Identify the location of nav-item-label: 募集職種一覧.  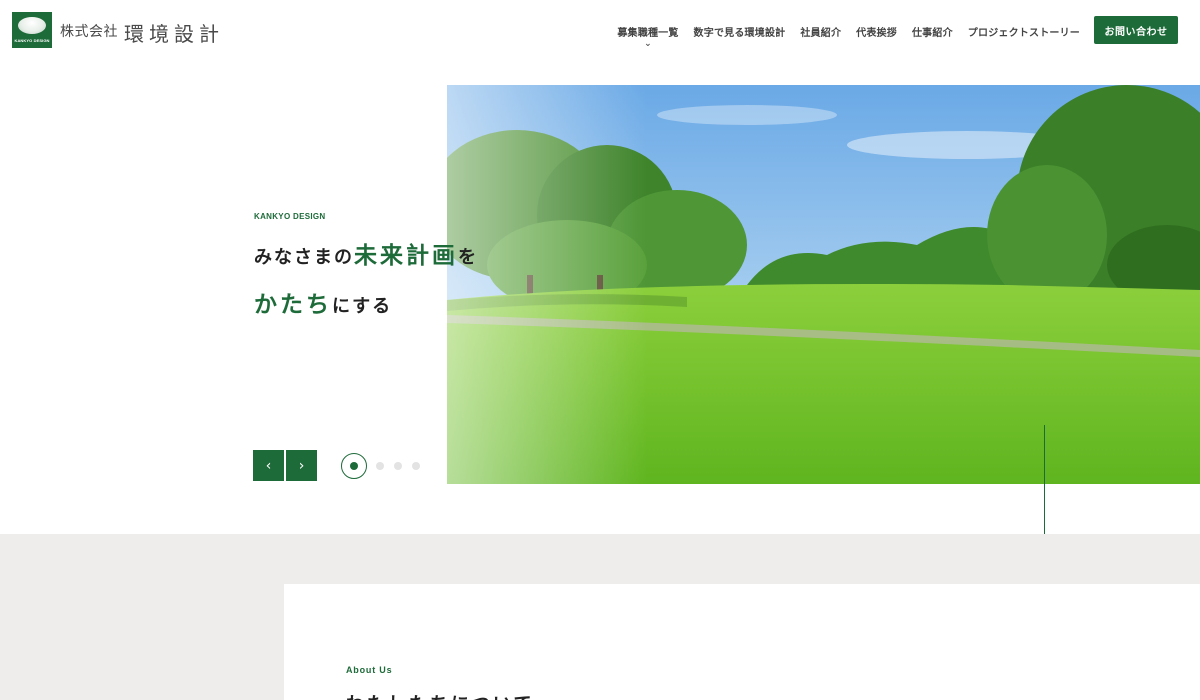
(648, 33).